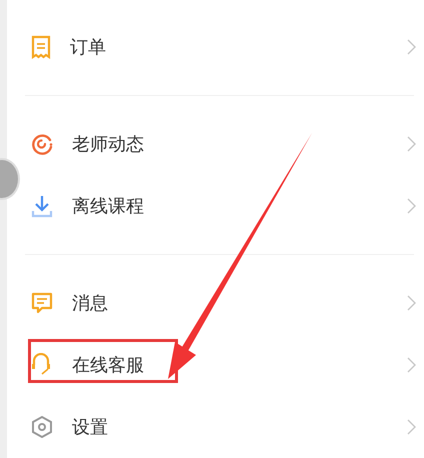 The width and height of the screenshot is (424, 458). Describe the element at coordinates (42, 144) in the screenshot. I see `swirl-icon` at that location.